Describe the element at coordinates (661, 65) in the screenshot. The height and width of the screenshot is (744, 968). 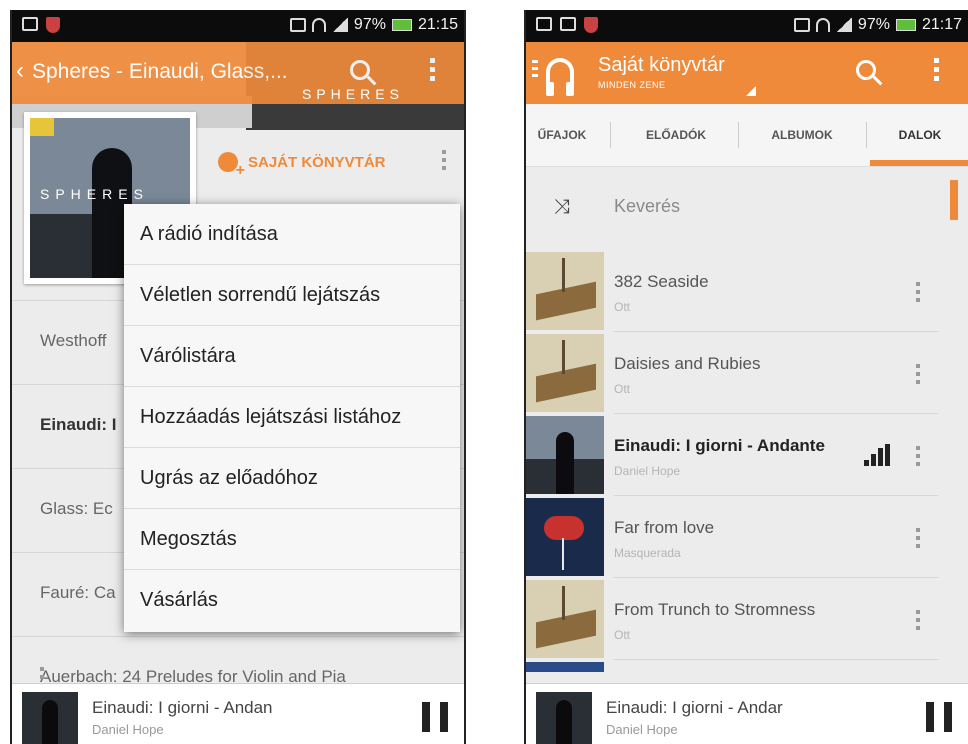
I see `library-title: Saját könyvtár` at that location.